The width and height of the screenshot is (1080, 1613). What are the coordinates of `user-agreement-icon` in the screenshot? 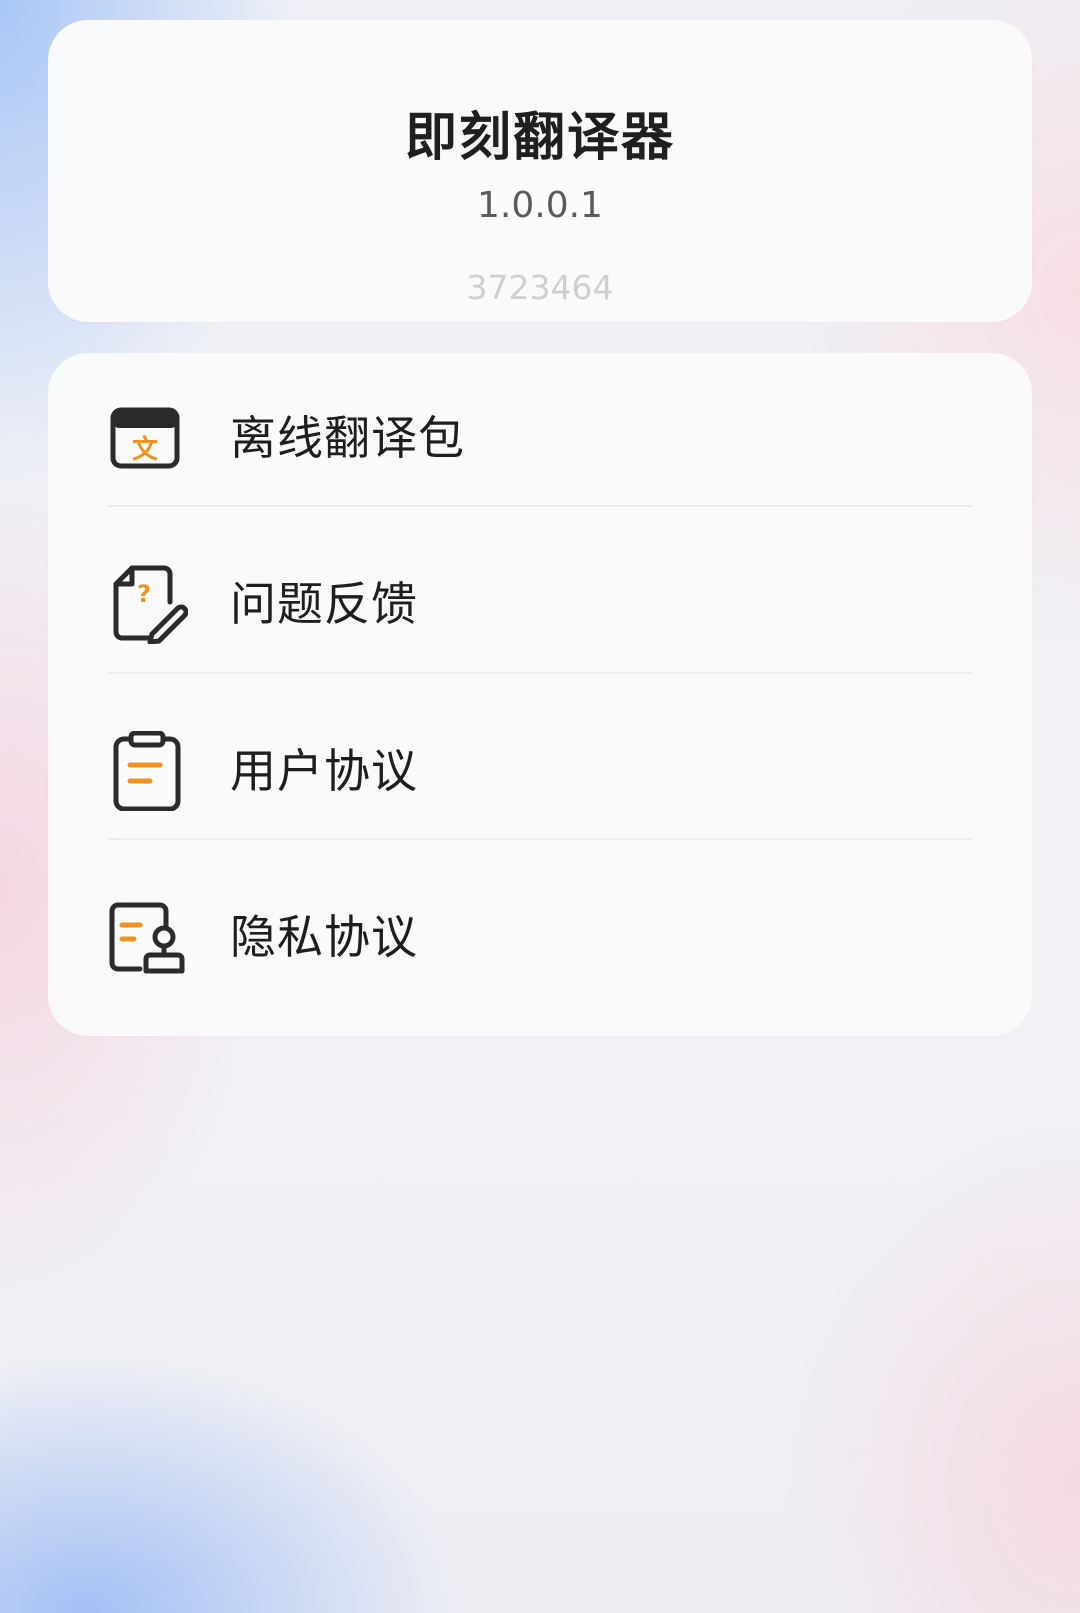 It's located at (146, 771).